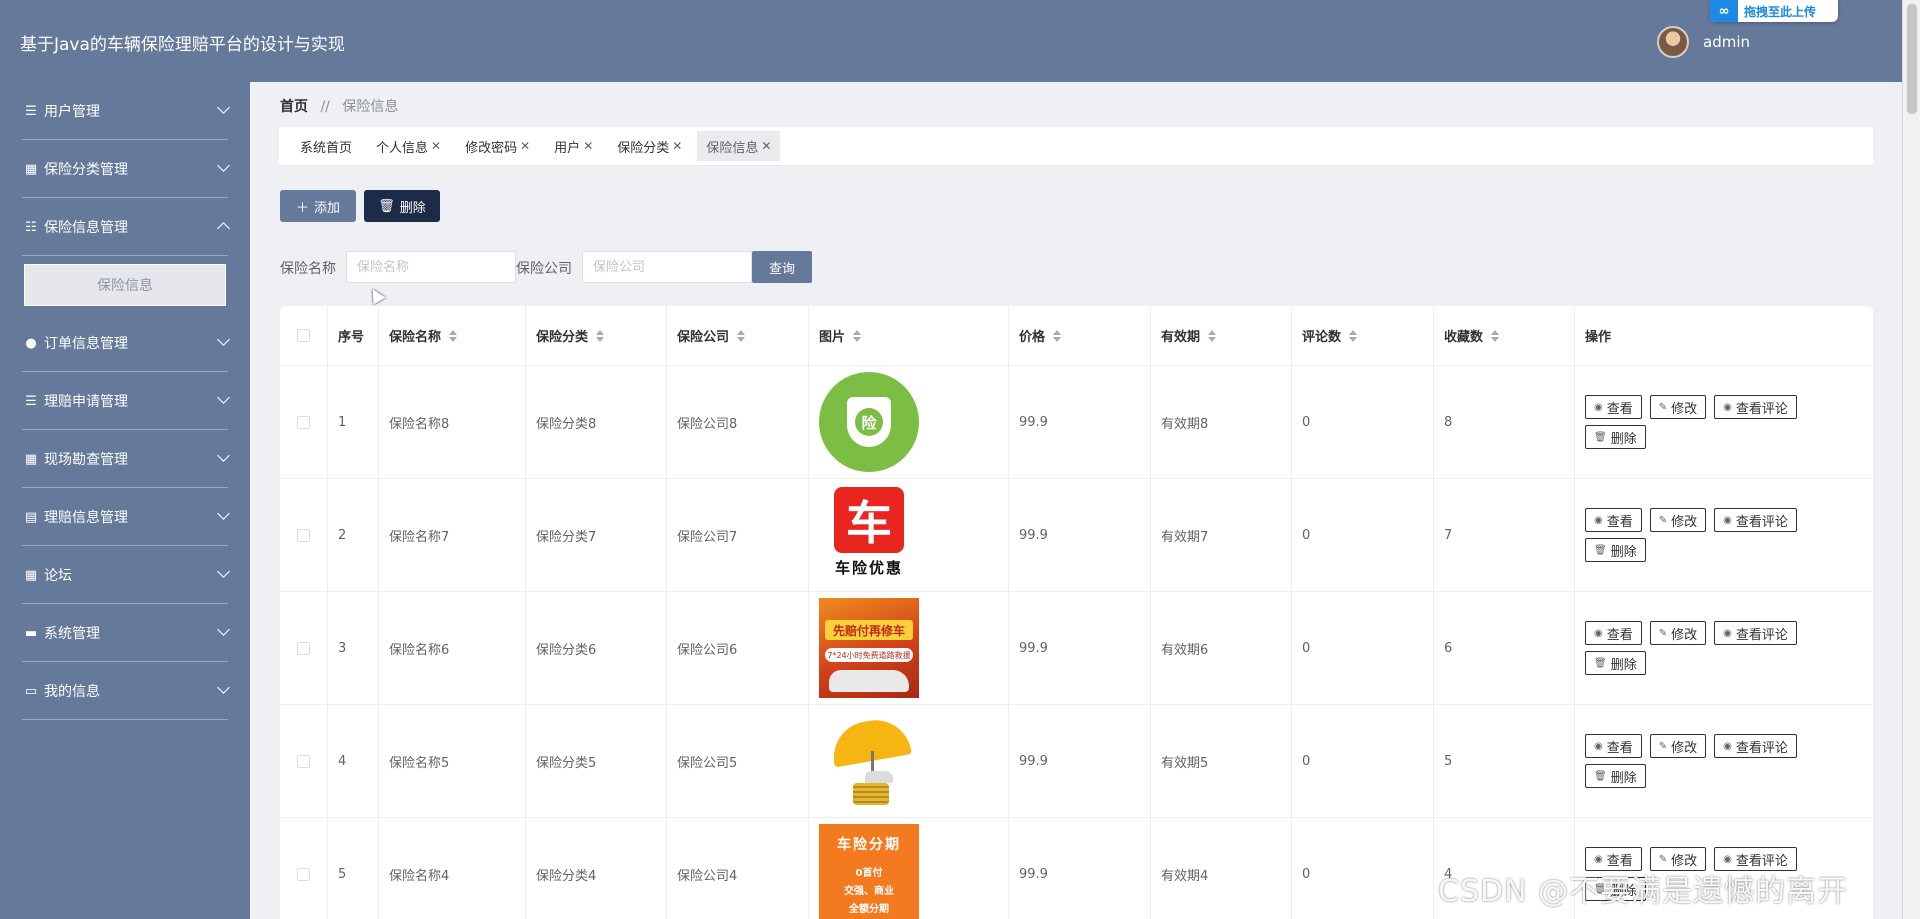 This screenshot has height=919, width=1920. What do you see at coordinates (353, 422) in the screenshot?
I see `cell-index: 1` at bounding box center [353, 422].